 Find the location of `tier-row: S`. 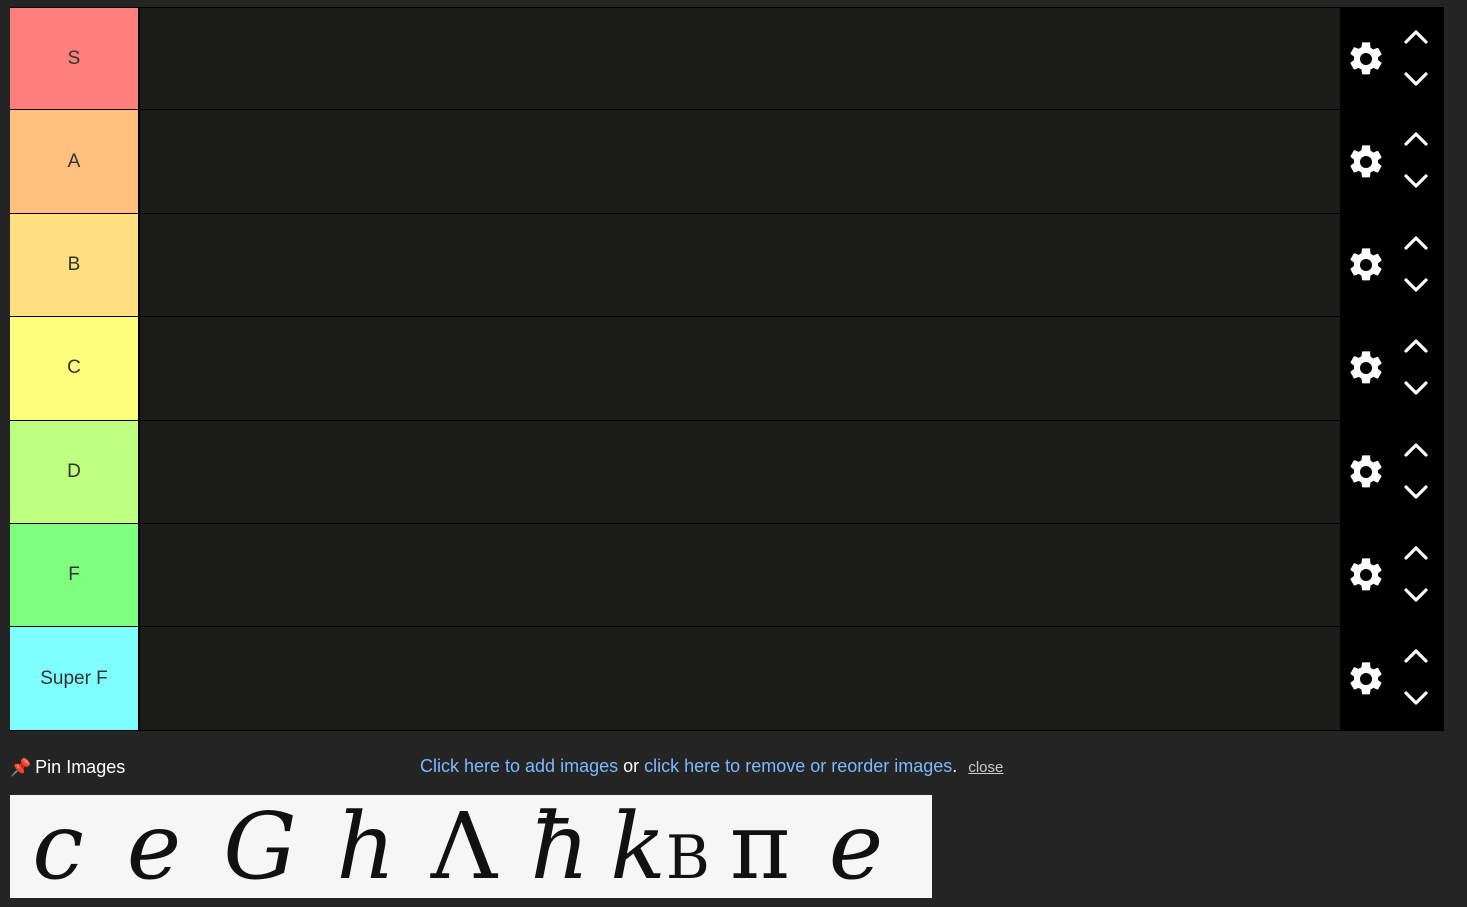

tier-row: S is located at coordinates (727, 59).